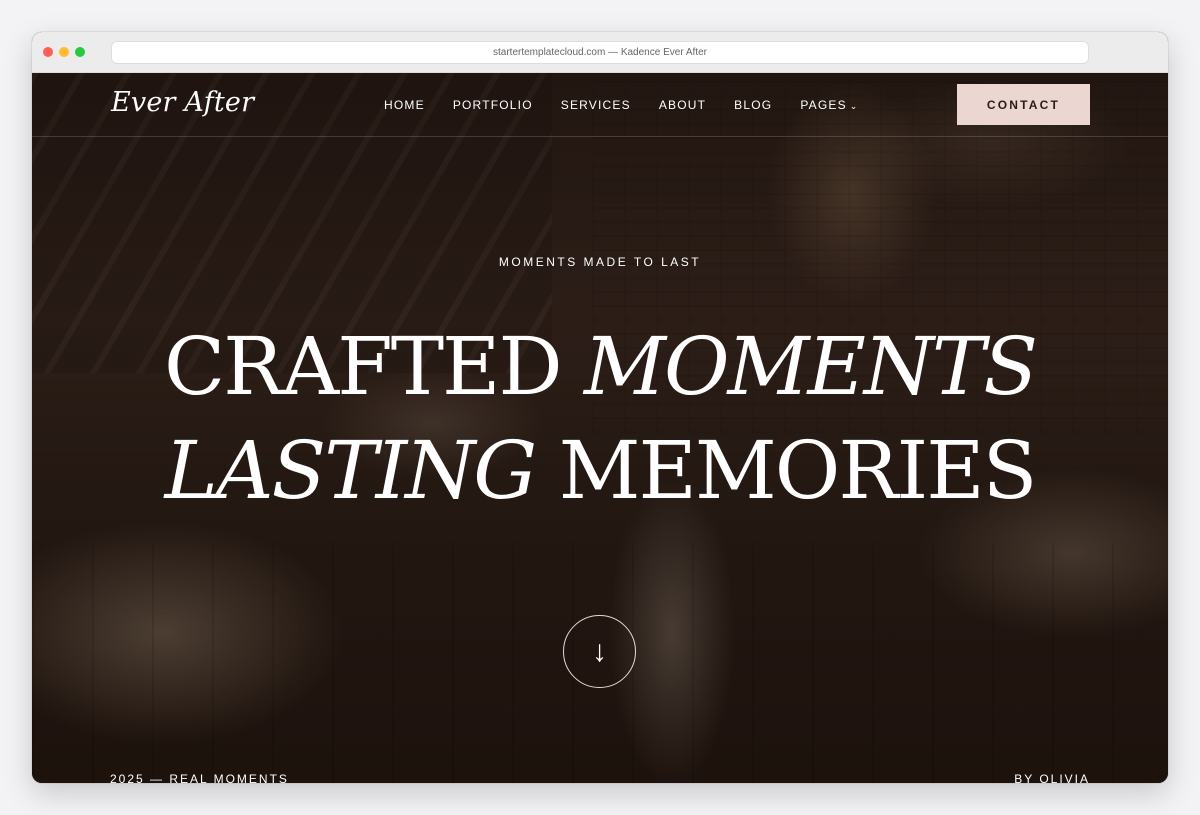  I want to click on hero-footer-left: 2025 — REAL MOMENTS, so click(199, 777).